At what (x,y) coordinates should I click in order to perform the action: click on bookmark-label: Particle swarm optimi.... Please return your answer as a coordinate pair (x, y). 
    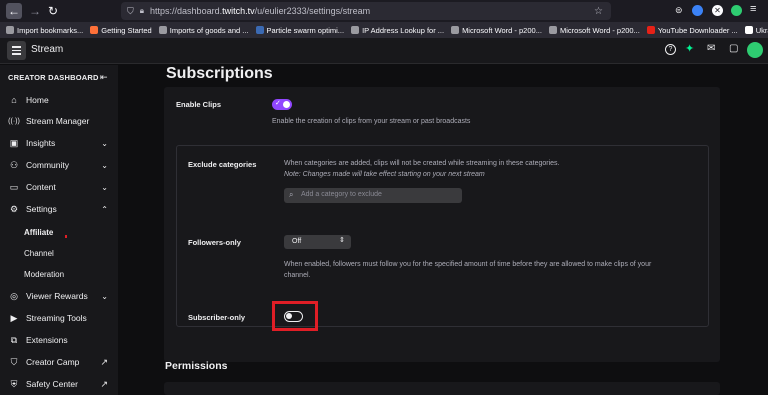
    Looking at the image, I should click on (305, 30).